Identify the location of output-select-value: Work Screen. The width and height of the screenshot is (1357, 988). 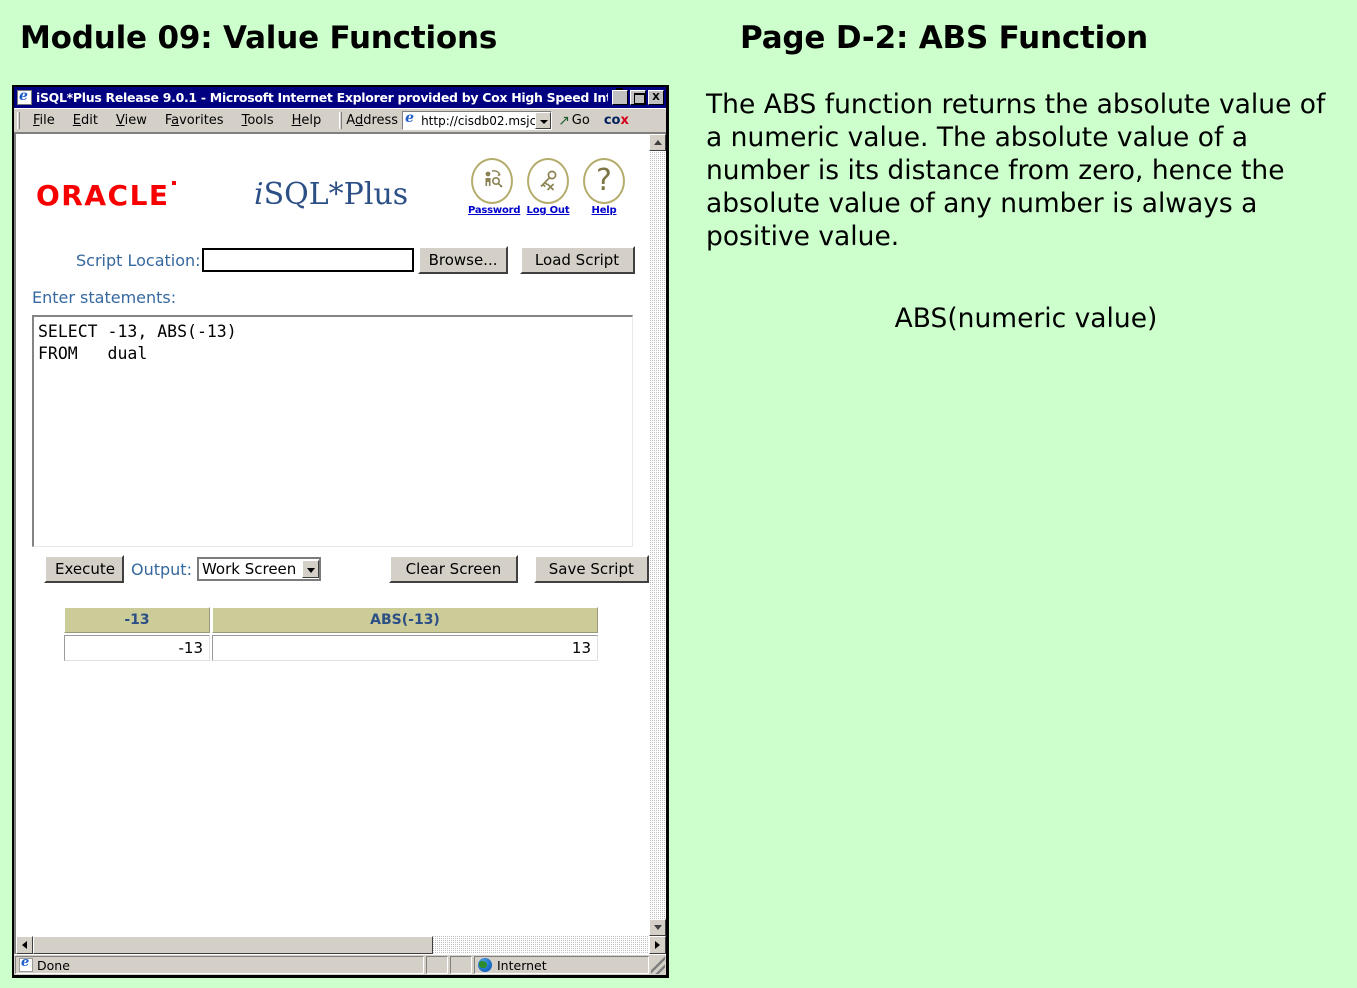
(249, 569).